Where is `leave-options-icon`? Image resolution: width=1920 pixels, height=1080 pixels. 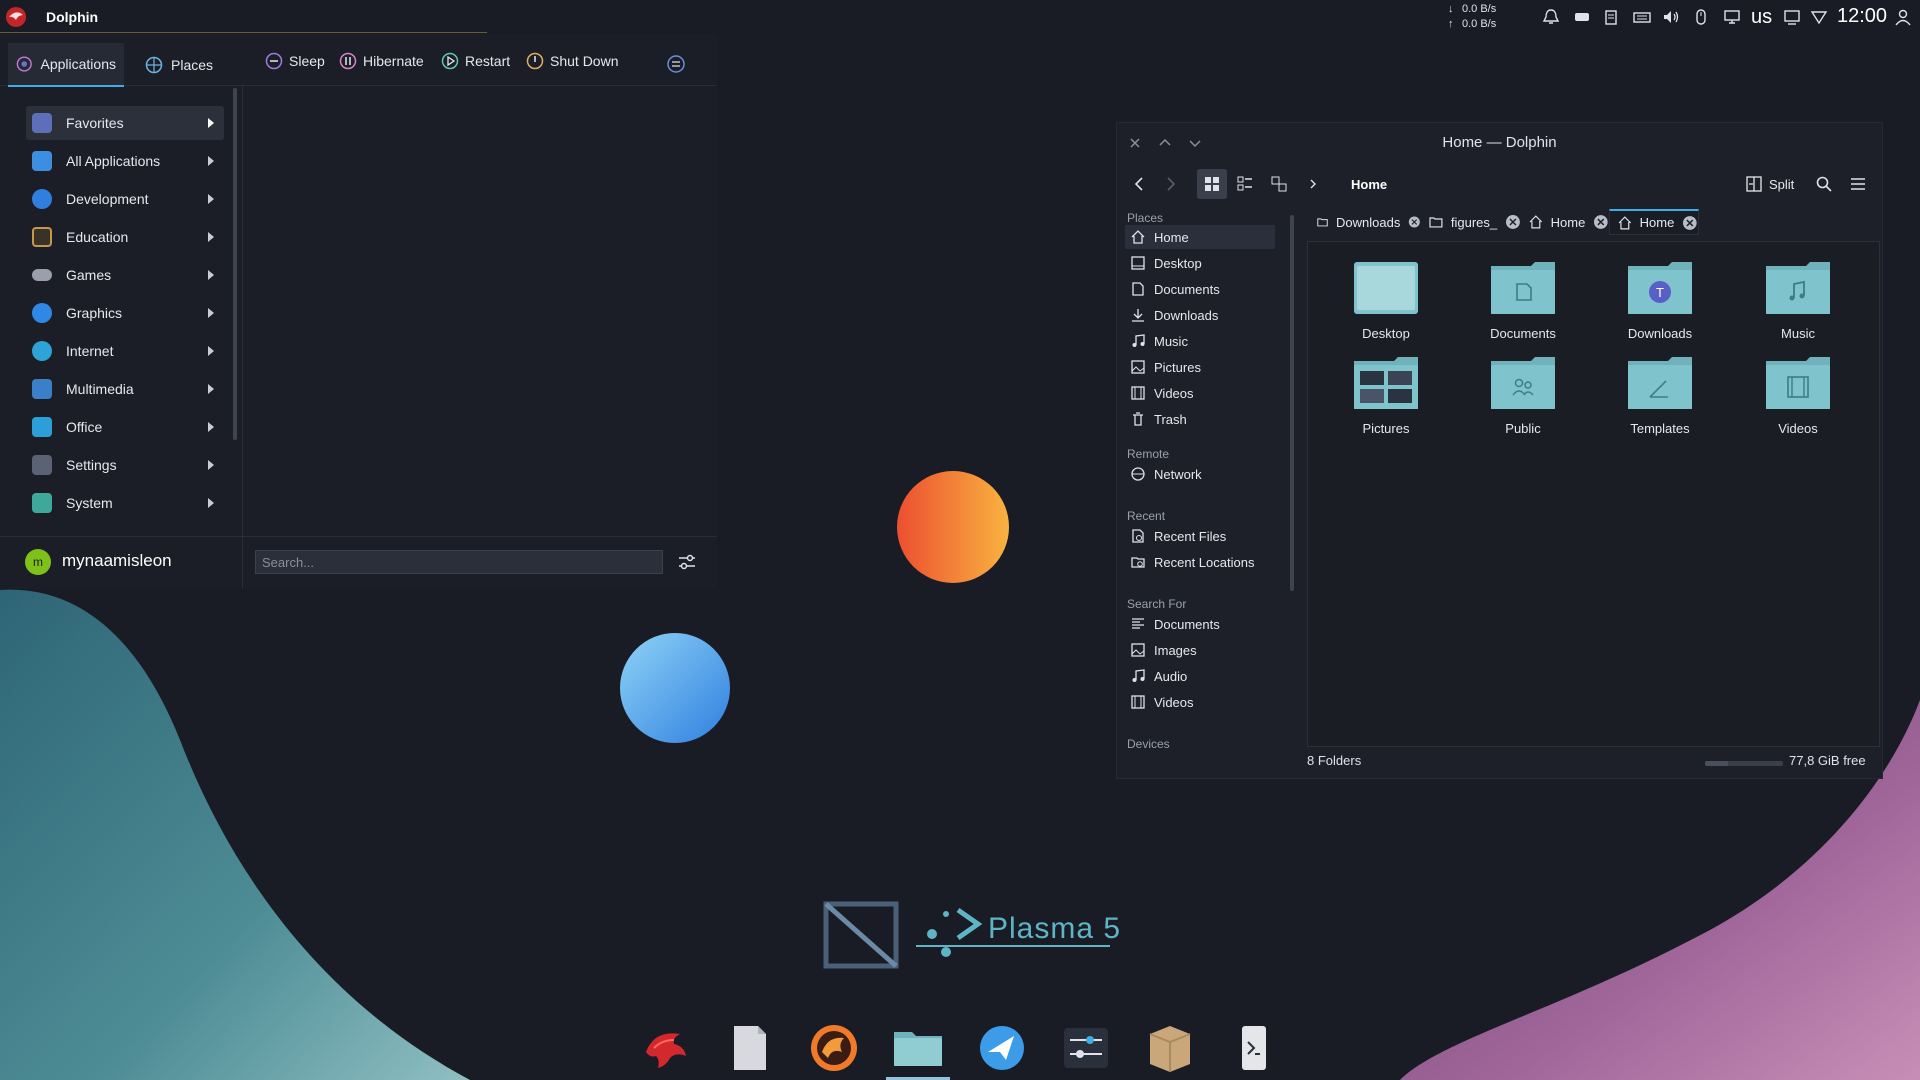 leave-options-icon is located at coordinates (676, 64).